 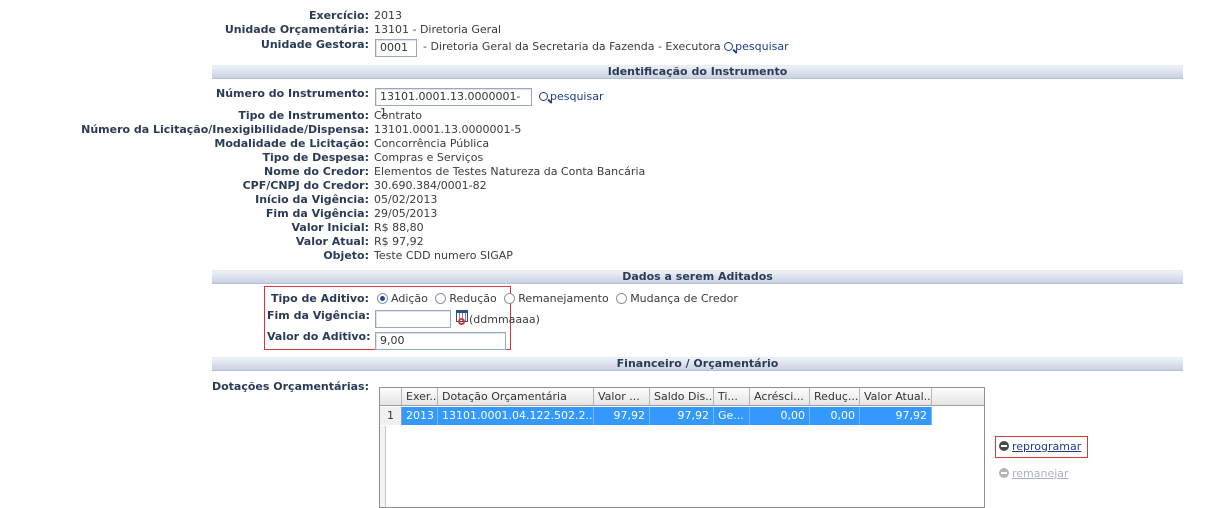 What do you see at coordinates (338, 15) in the screenshot?
I see `exercicio-label: Exercício:` at bounding box center [338, 15].